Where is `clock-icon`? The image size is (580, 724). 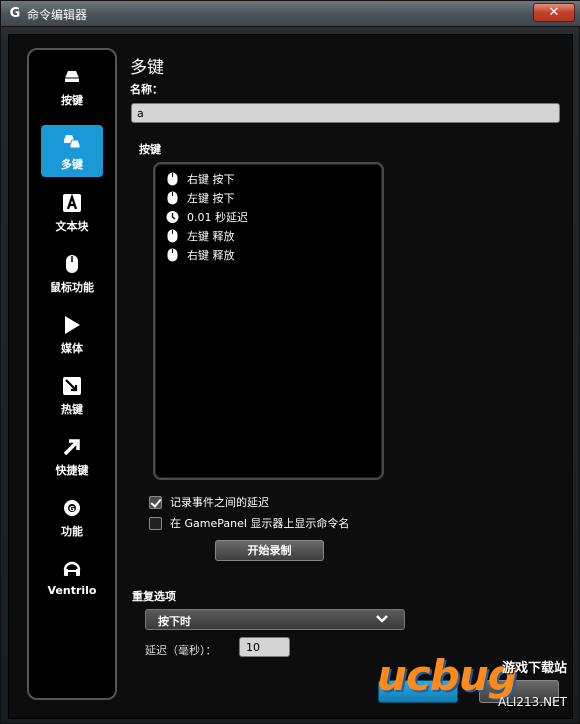
clock-icon is located at coordinates (172, 217).